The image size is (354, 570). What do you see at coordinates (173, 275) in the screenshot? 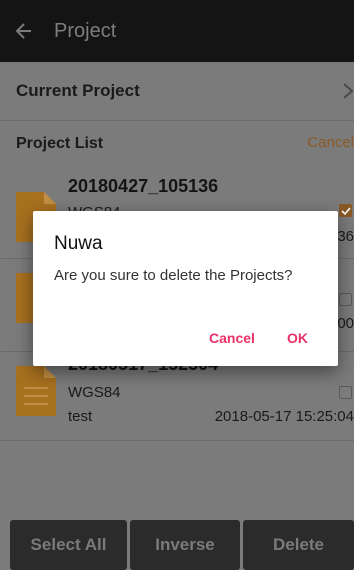
I see `dialog-message: Are you sure to delete the Projects?` at bounding box center [173, 275].